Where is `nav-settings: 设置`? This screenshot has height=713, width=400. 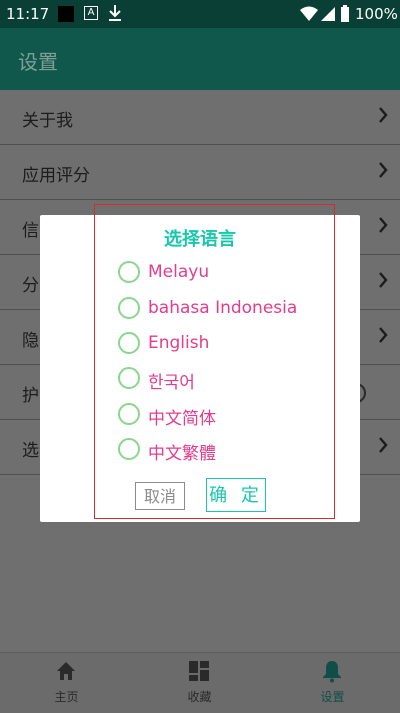
nav-settings: 设置 is located at coordinates (332, 683).